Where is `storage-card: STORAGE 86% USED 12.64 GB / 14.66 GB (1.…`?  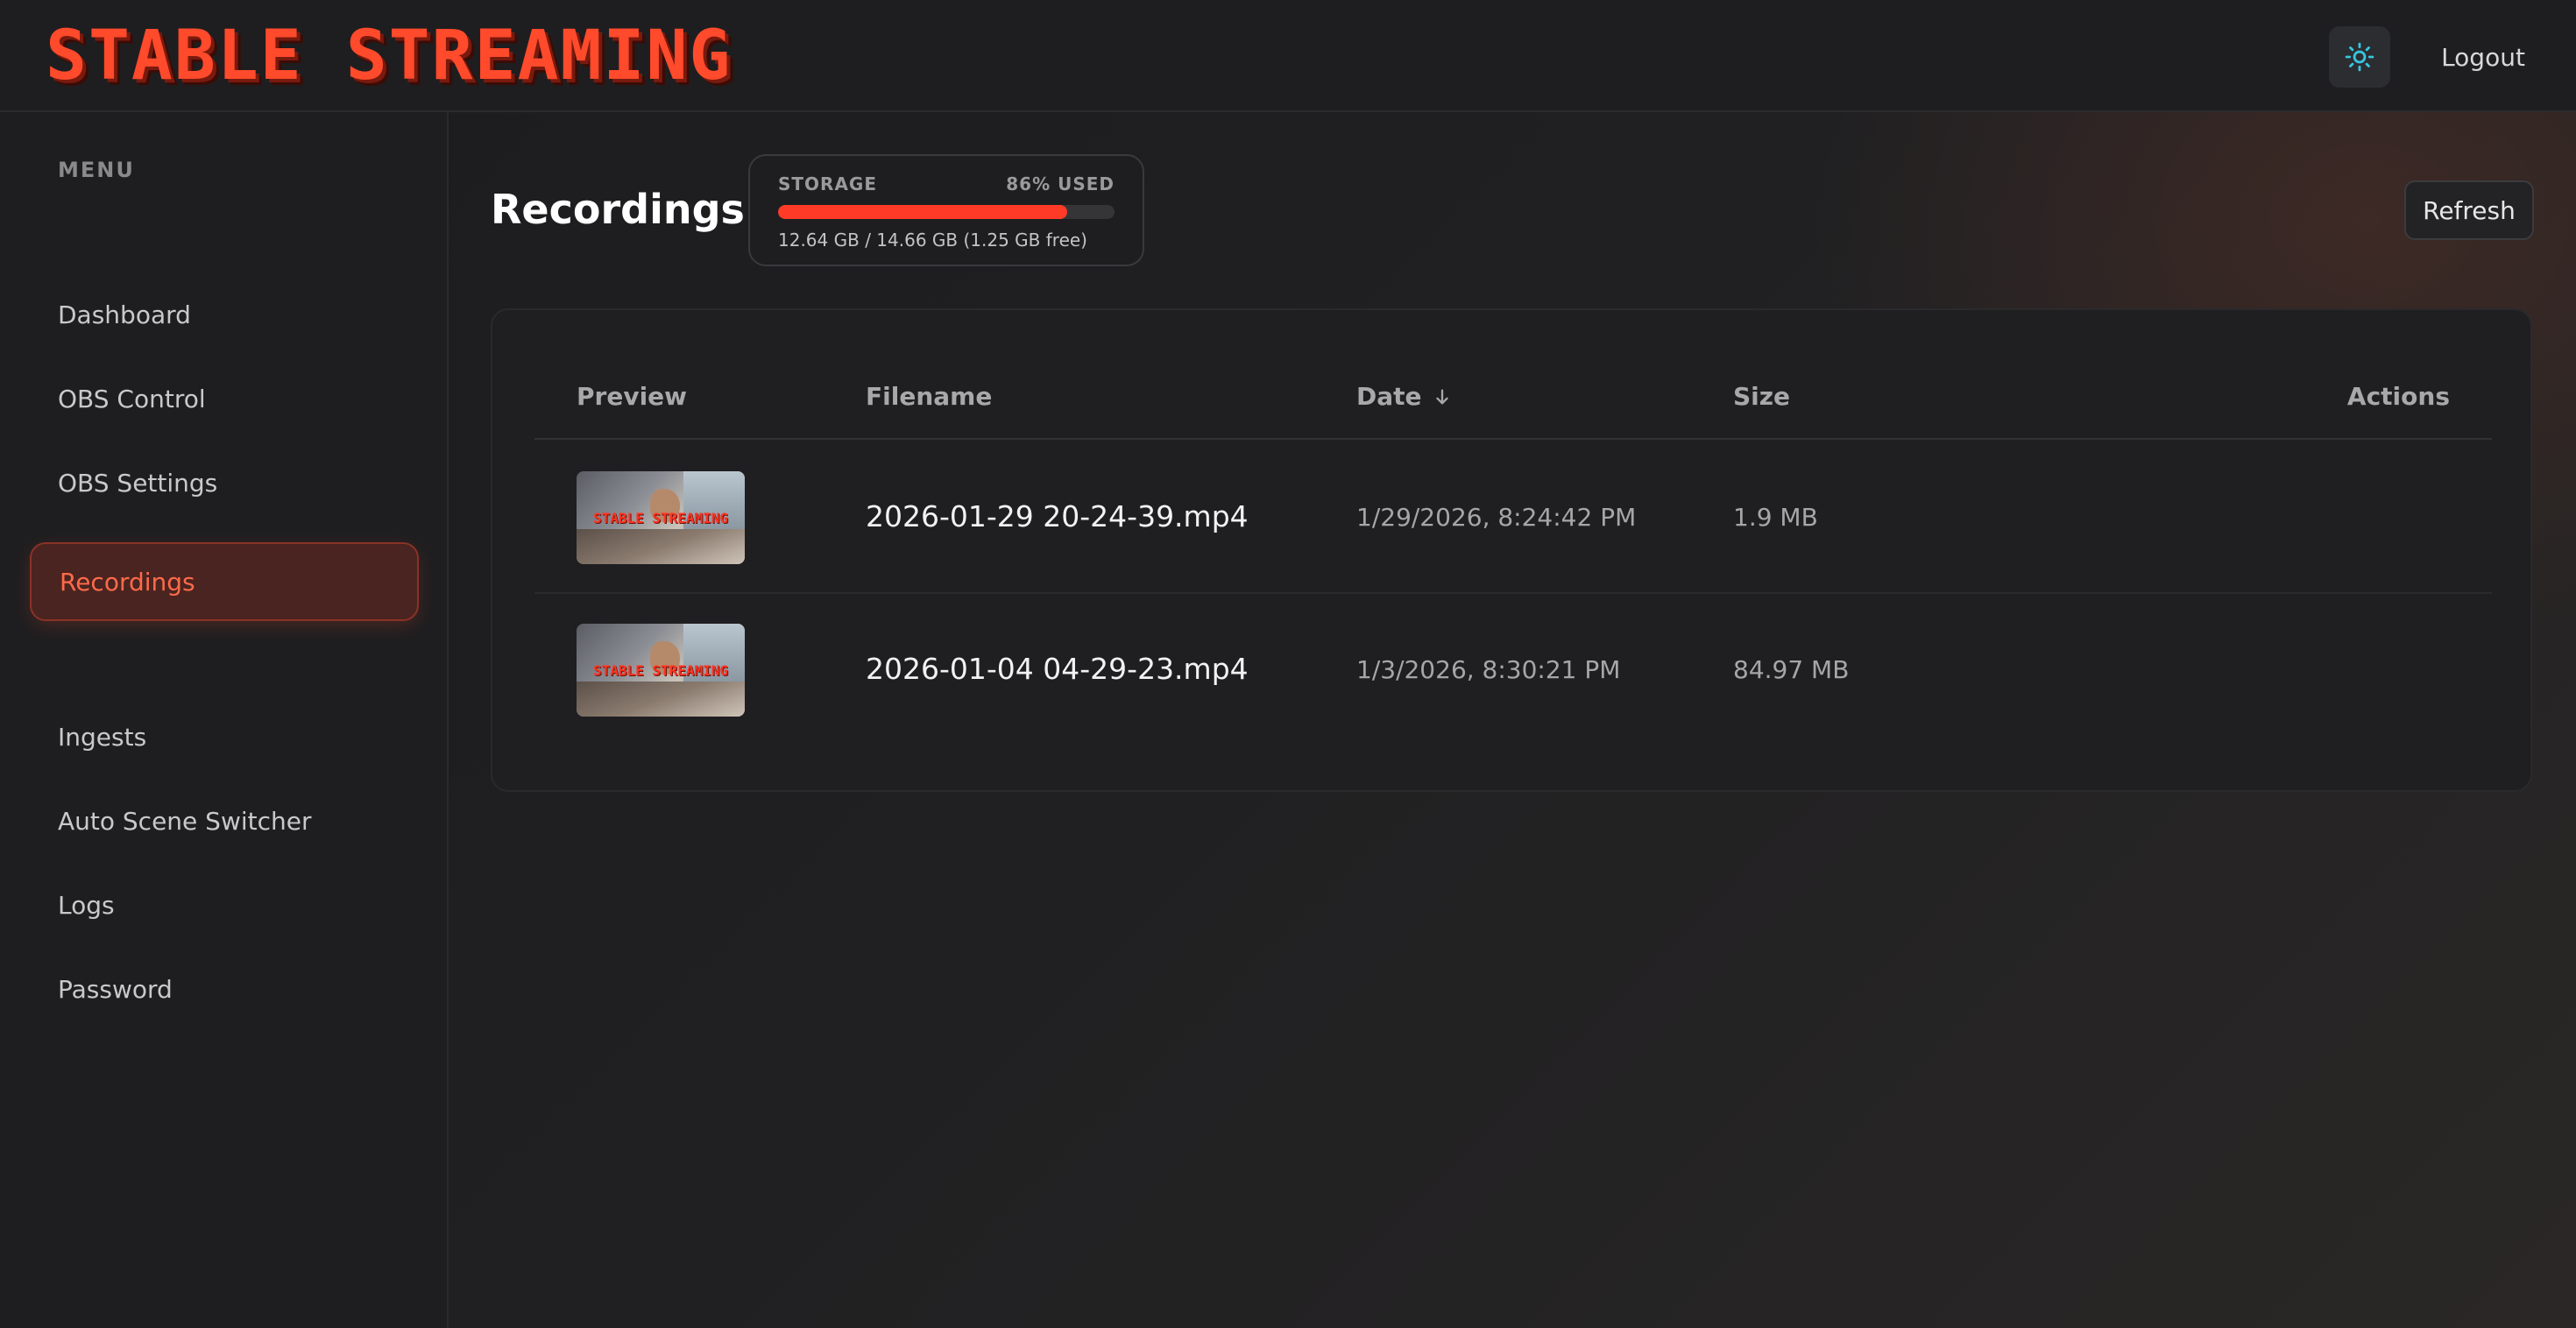 storage-card: STORAGE 86% USED 12.64 GB / 14.66 GB (1.… is located at coordinates (946, 210).